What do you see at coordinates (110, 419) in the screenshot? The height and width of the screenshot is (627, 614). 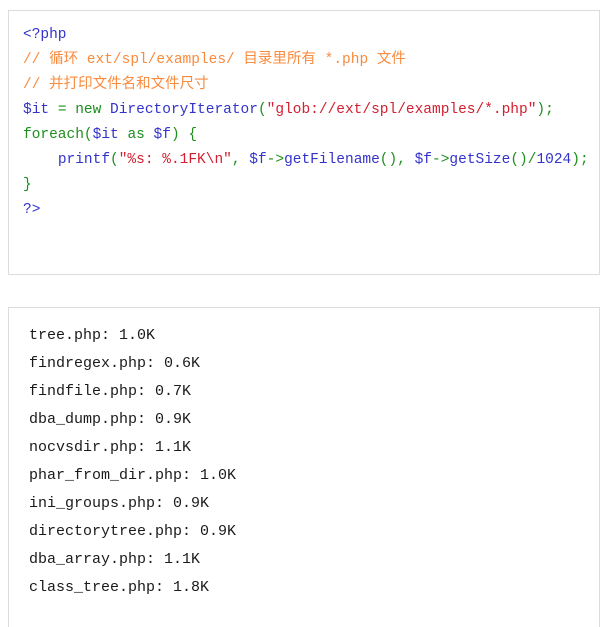 I see `output-line: dba_dump.php: 0.9K` at bounding box center [110, 419].